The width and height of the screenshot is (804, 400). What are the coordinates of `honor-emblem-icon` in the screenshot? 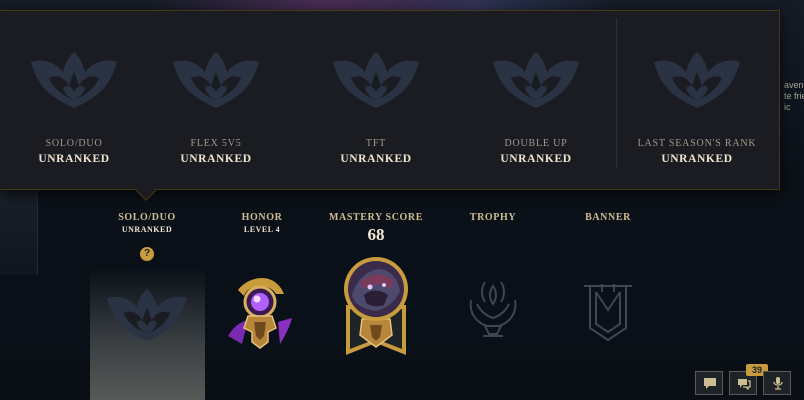 It's located at (260, 314).